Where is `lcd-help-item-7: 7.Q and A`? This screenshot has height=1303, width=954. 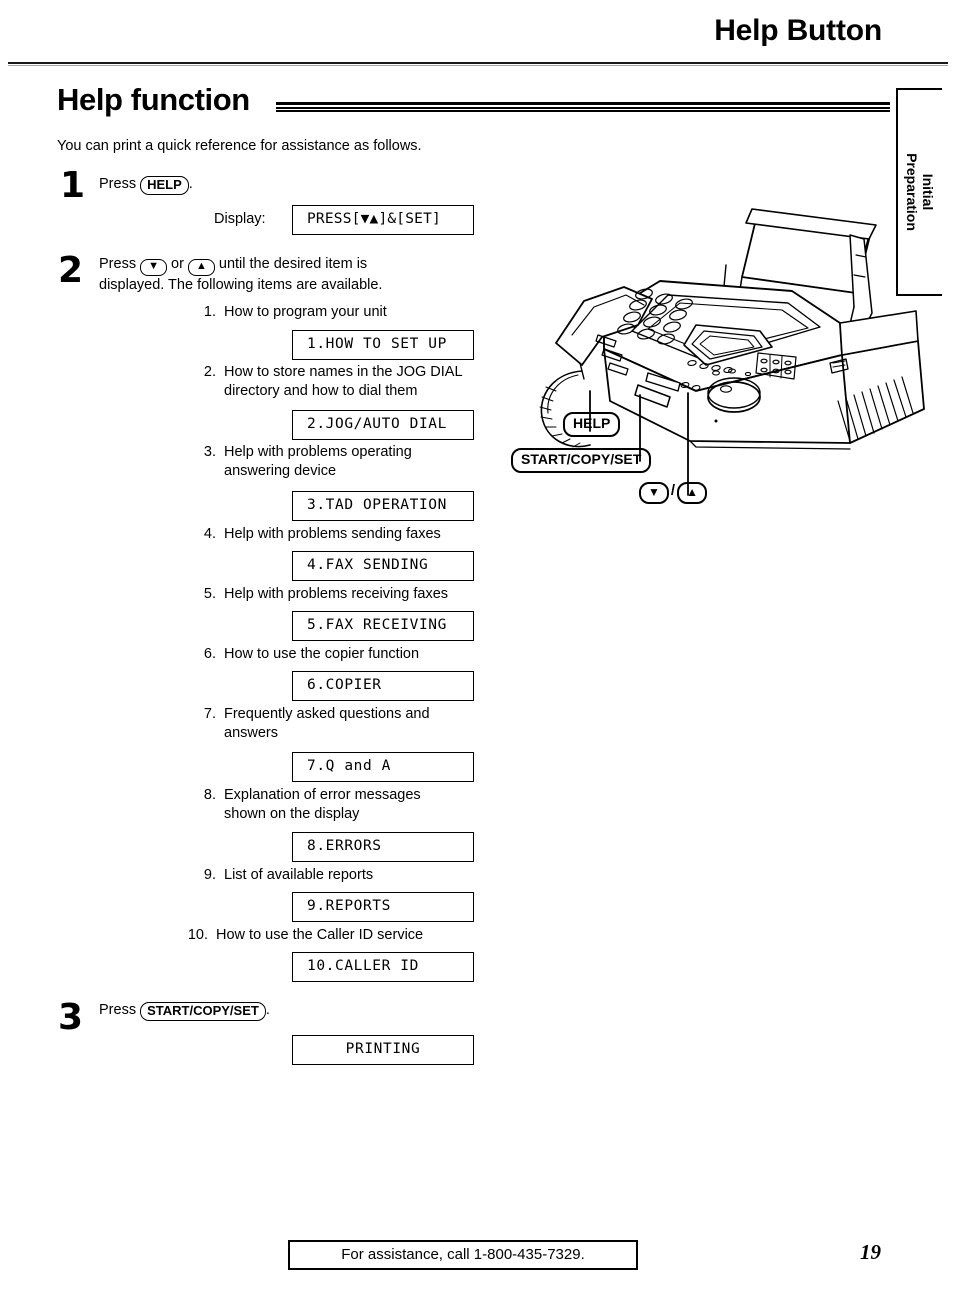 lcd-help-item-7: 7.Q and A is located at coordinates (383, 767).